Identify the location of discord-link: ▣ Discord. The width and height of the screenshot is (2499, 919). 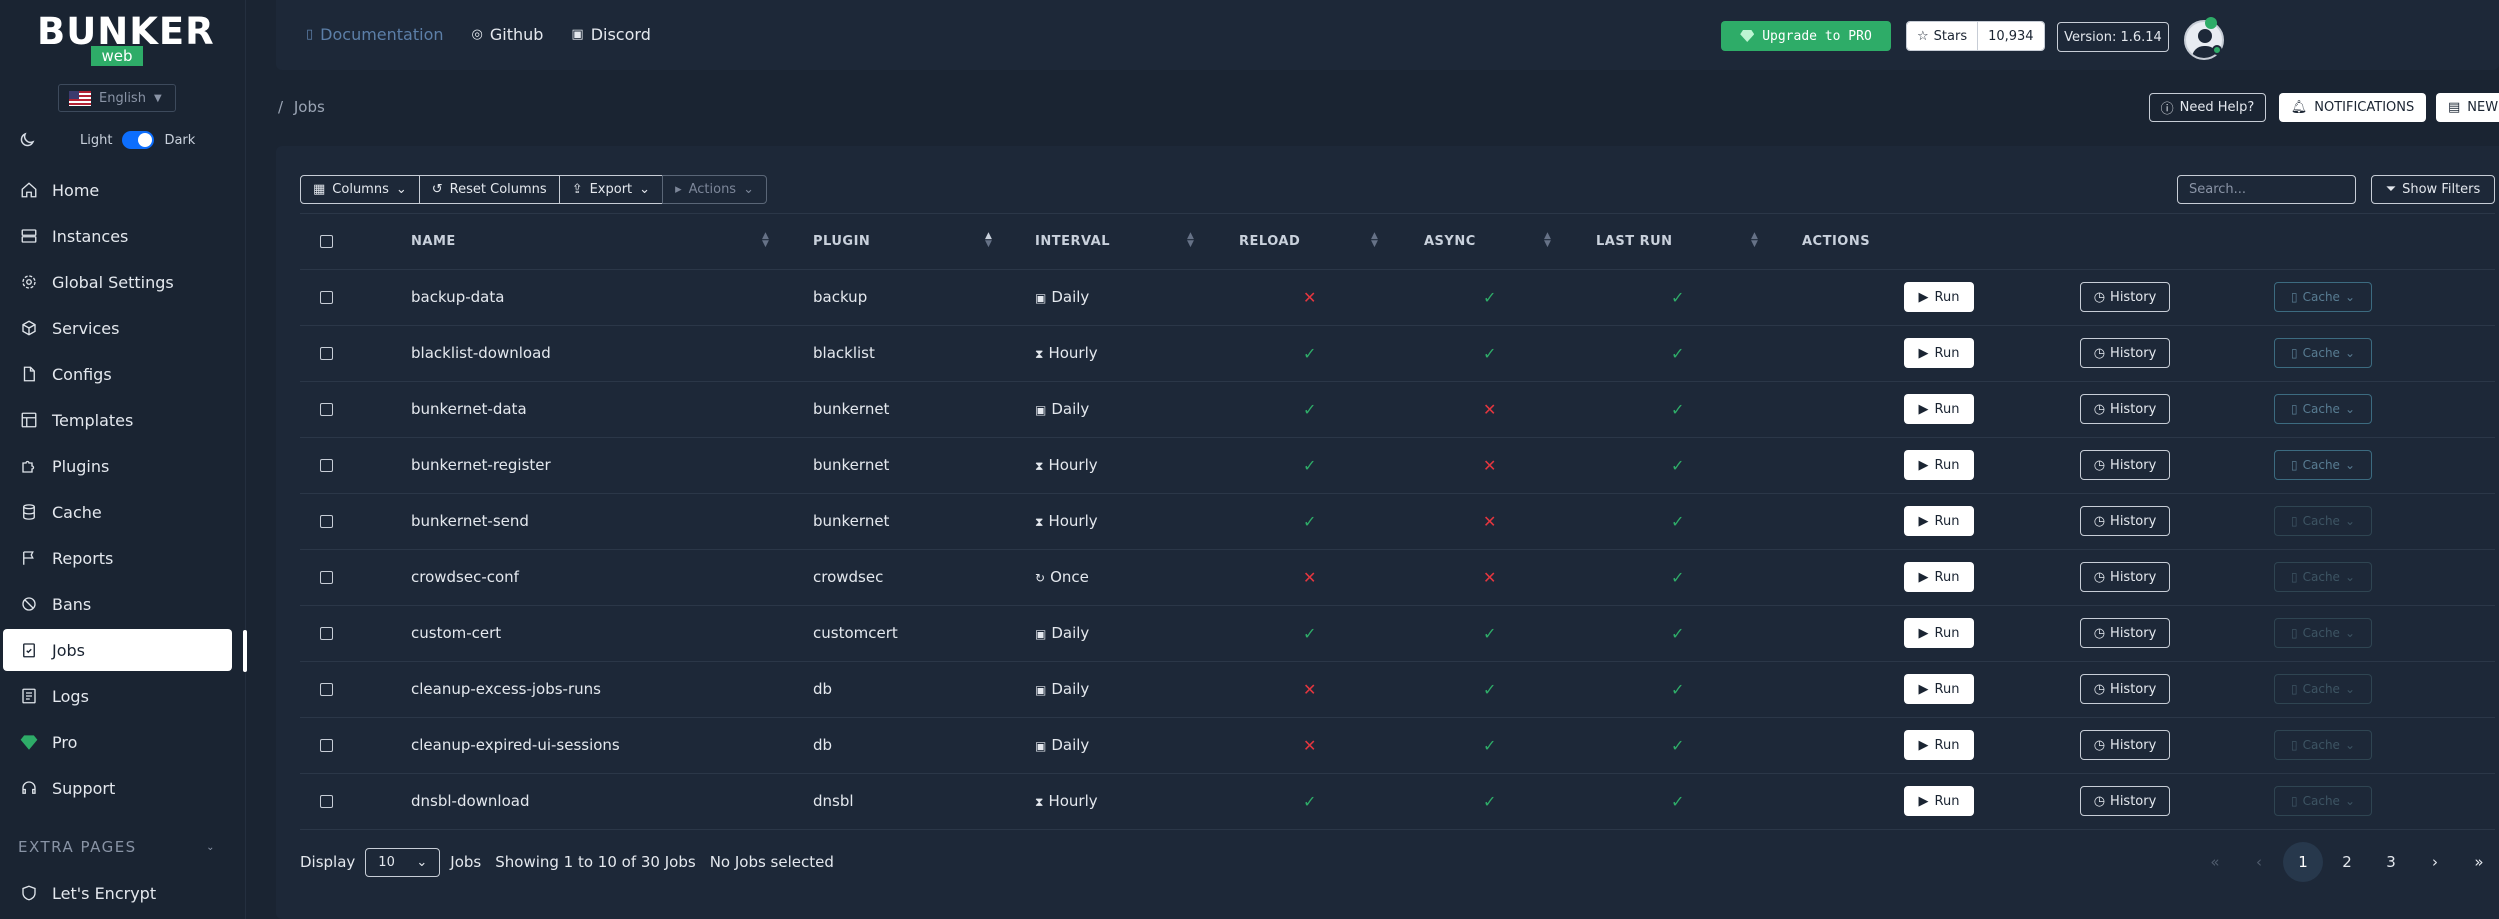
(610, 34).